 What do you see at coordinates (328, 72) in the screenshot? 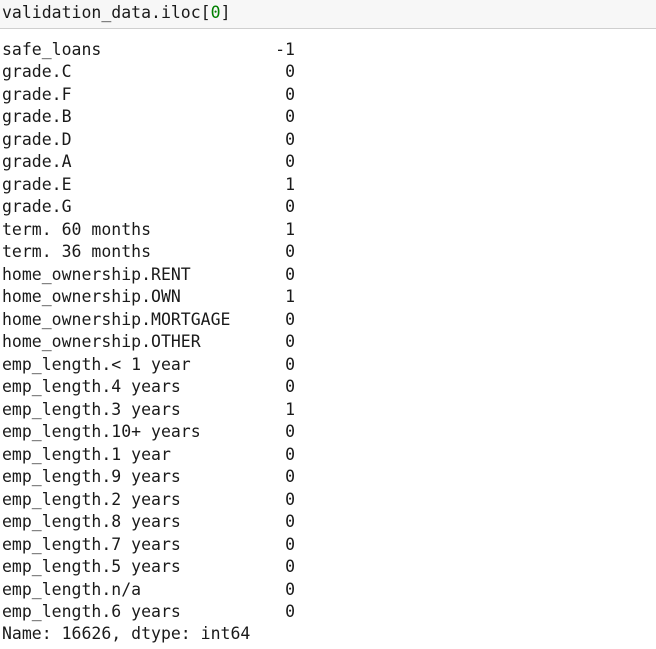
I see `output-row: grade.C 0` at bounding box center [328, 72].